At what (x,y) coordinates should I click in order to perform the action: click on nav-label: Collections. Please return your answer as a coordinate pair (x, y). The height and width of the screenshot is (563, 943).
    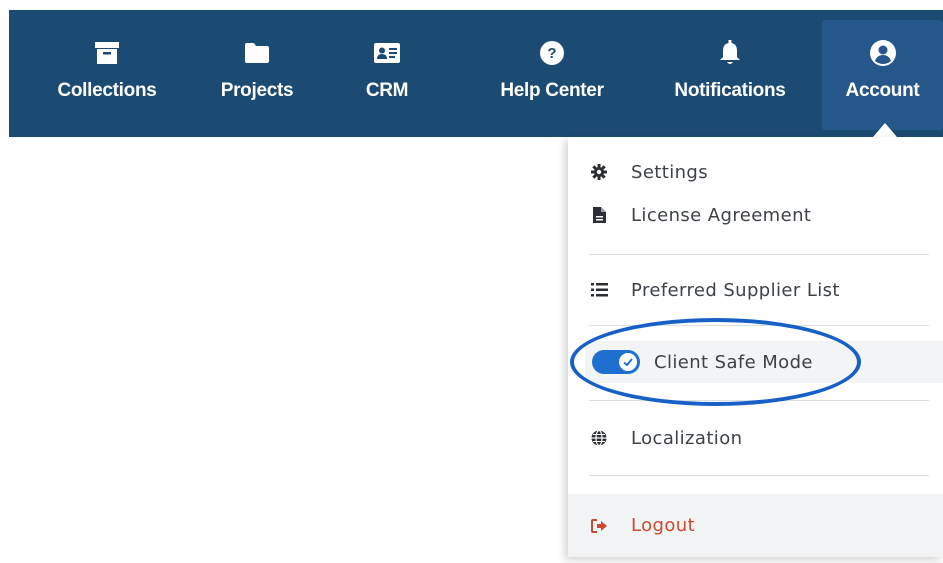
    Looking at the image, I should click on (107, 90).